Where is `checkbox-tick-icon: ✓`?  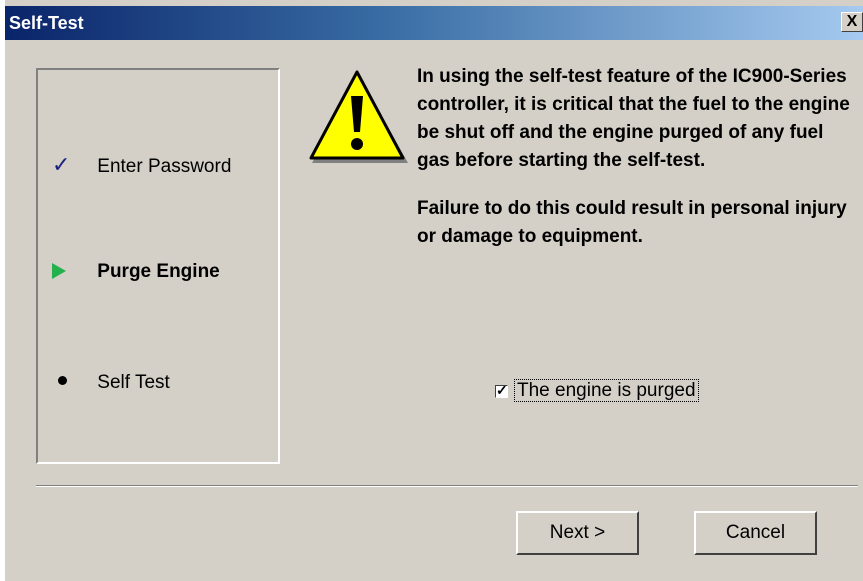
checkbox-tick-icon: ✓ is located at coordinates (502, 390).